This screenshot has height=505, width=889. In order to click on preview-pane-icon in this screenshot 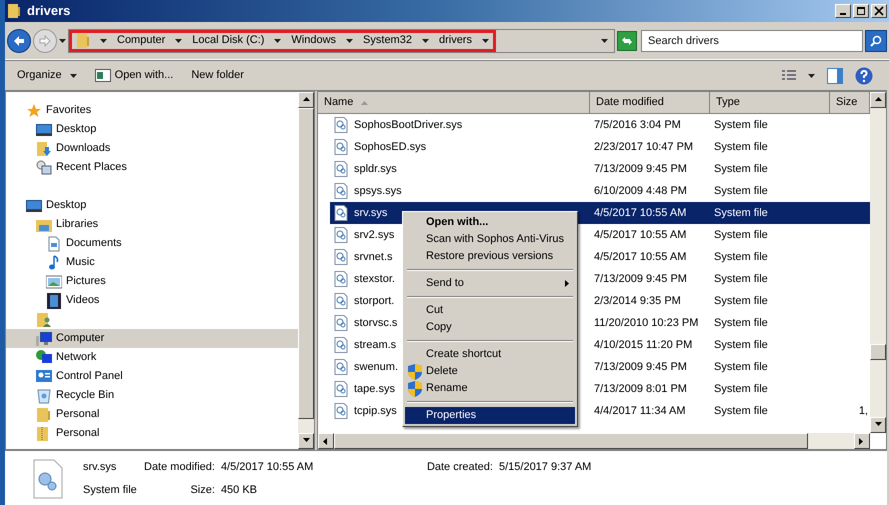, I will do `click(835, 76)`.